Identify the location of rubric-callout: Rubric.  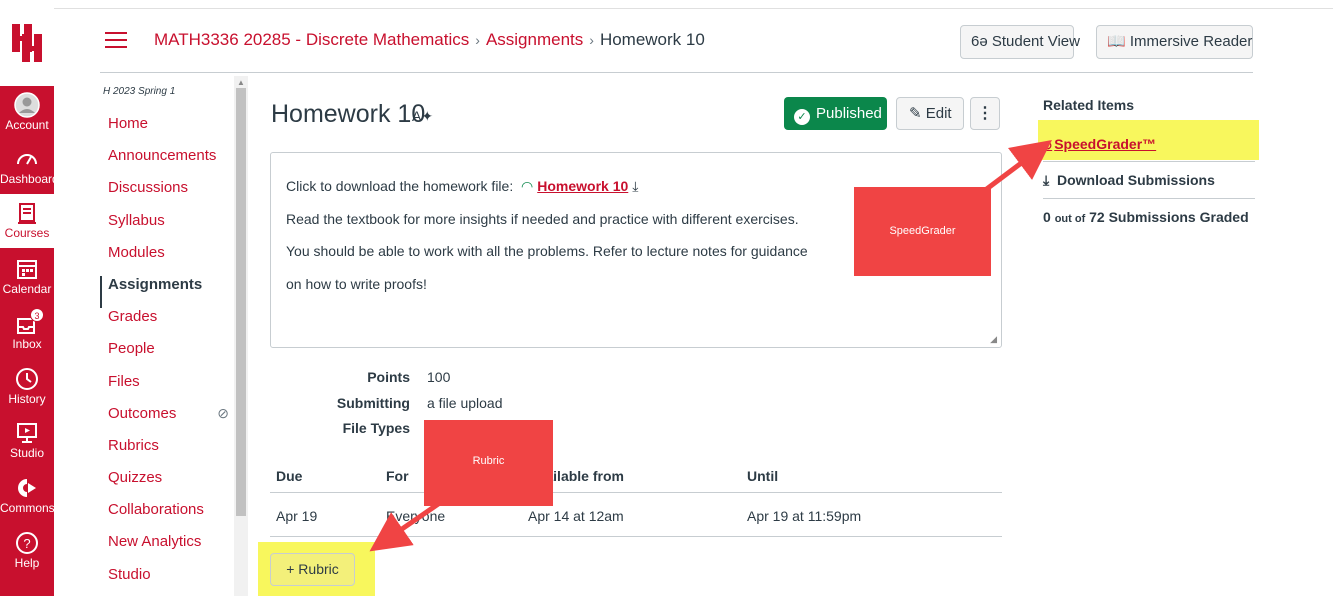
(488, 463).